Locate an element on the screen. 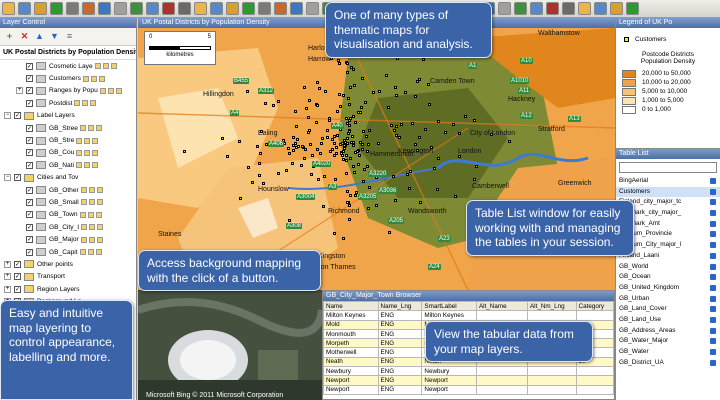  table-list-item: GB_Address_Areas is located at coordinates (668, 331).